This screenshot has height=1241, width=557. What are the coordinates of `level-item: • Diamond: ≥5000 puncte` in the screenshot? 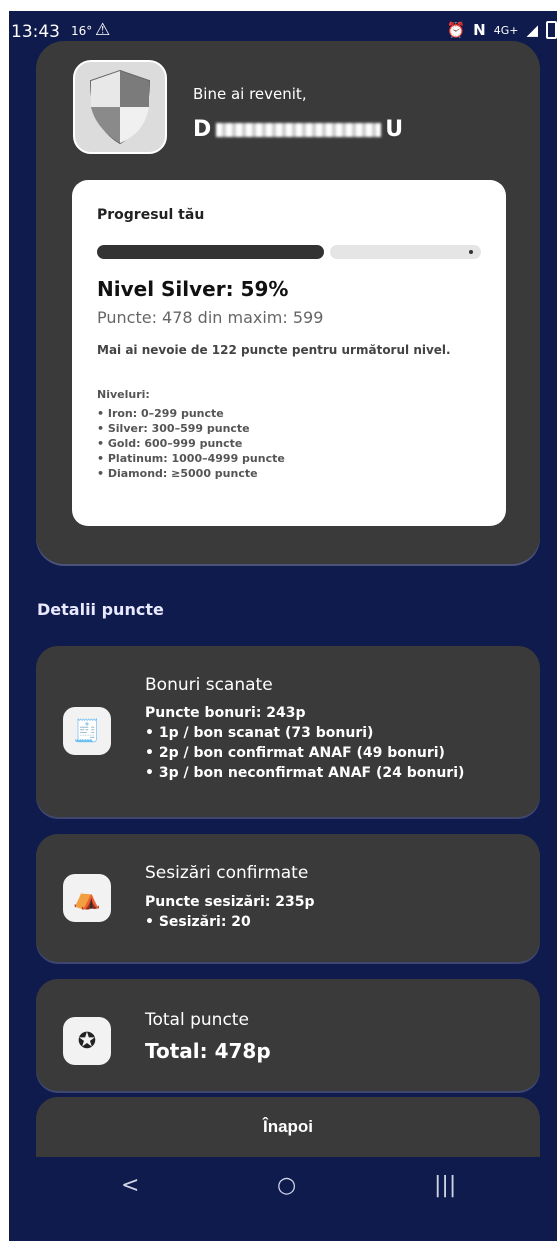 It's located at (177, 473).